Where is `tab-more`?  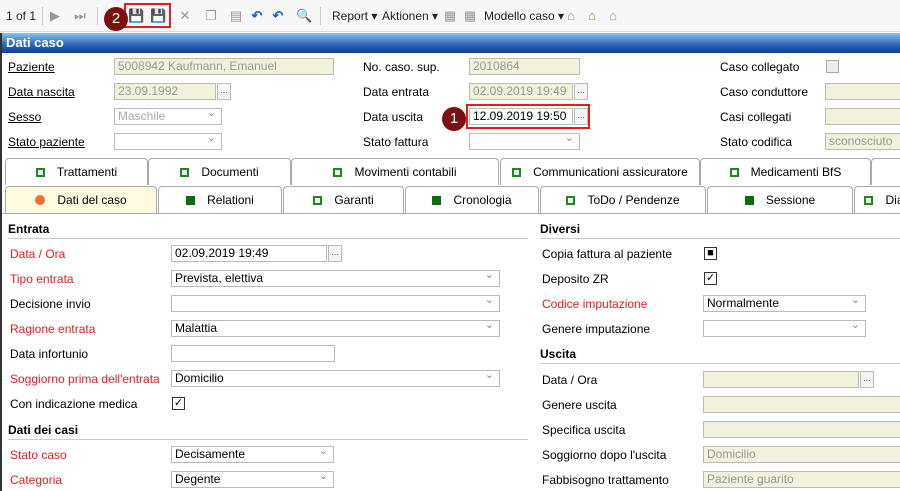 tab-more is located at coordinates (885, 171).